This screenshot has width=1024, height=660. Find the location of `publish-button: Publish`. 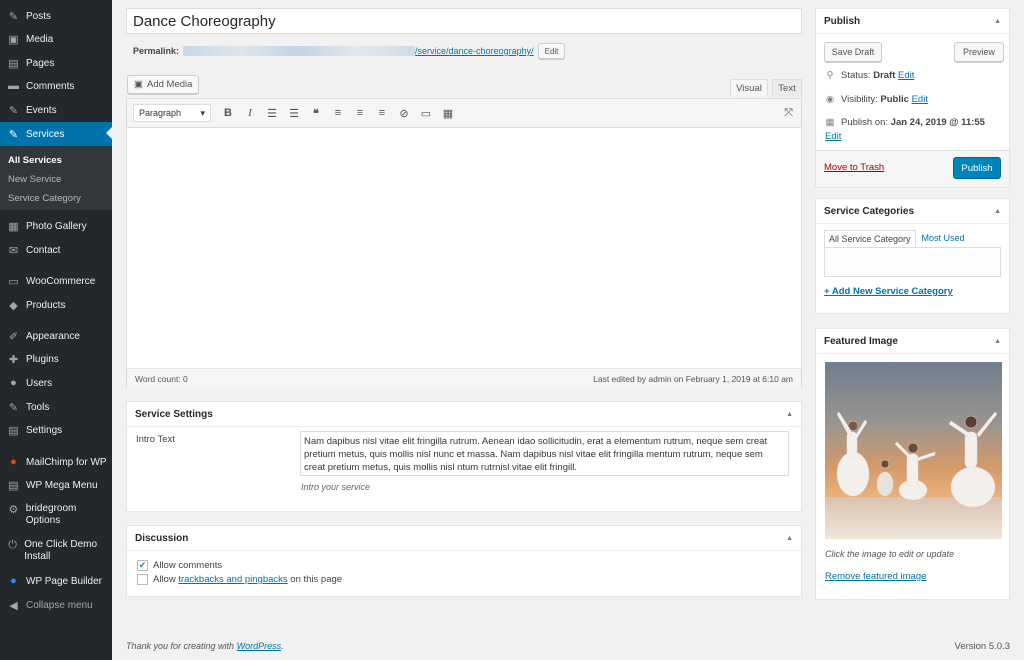

publish-button: Publish is located at coordinates (977, 168).